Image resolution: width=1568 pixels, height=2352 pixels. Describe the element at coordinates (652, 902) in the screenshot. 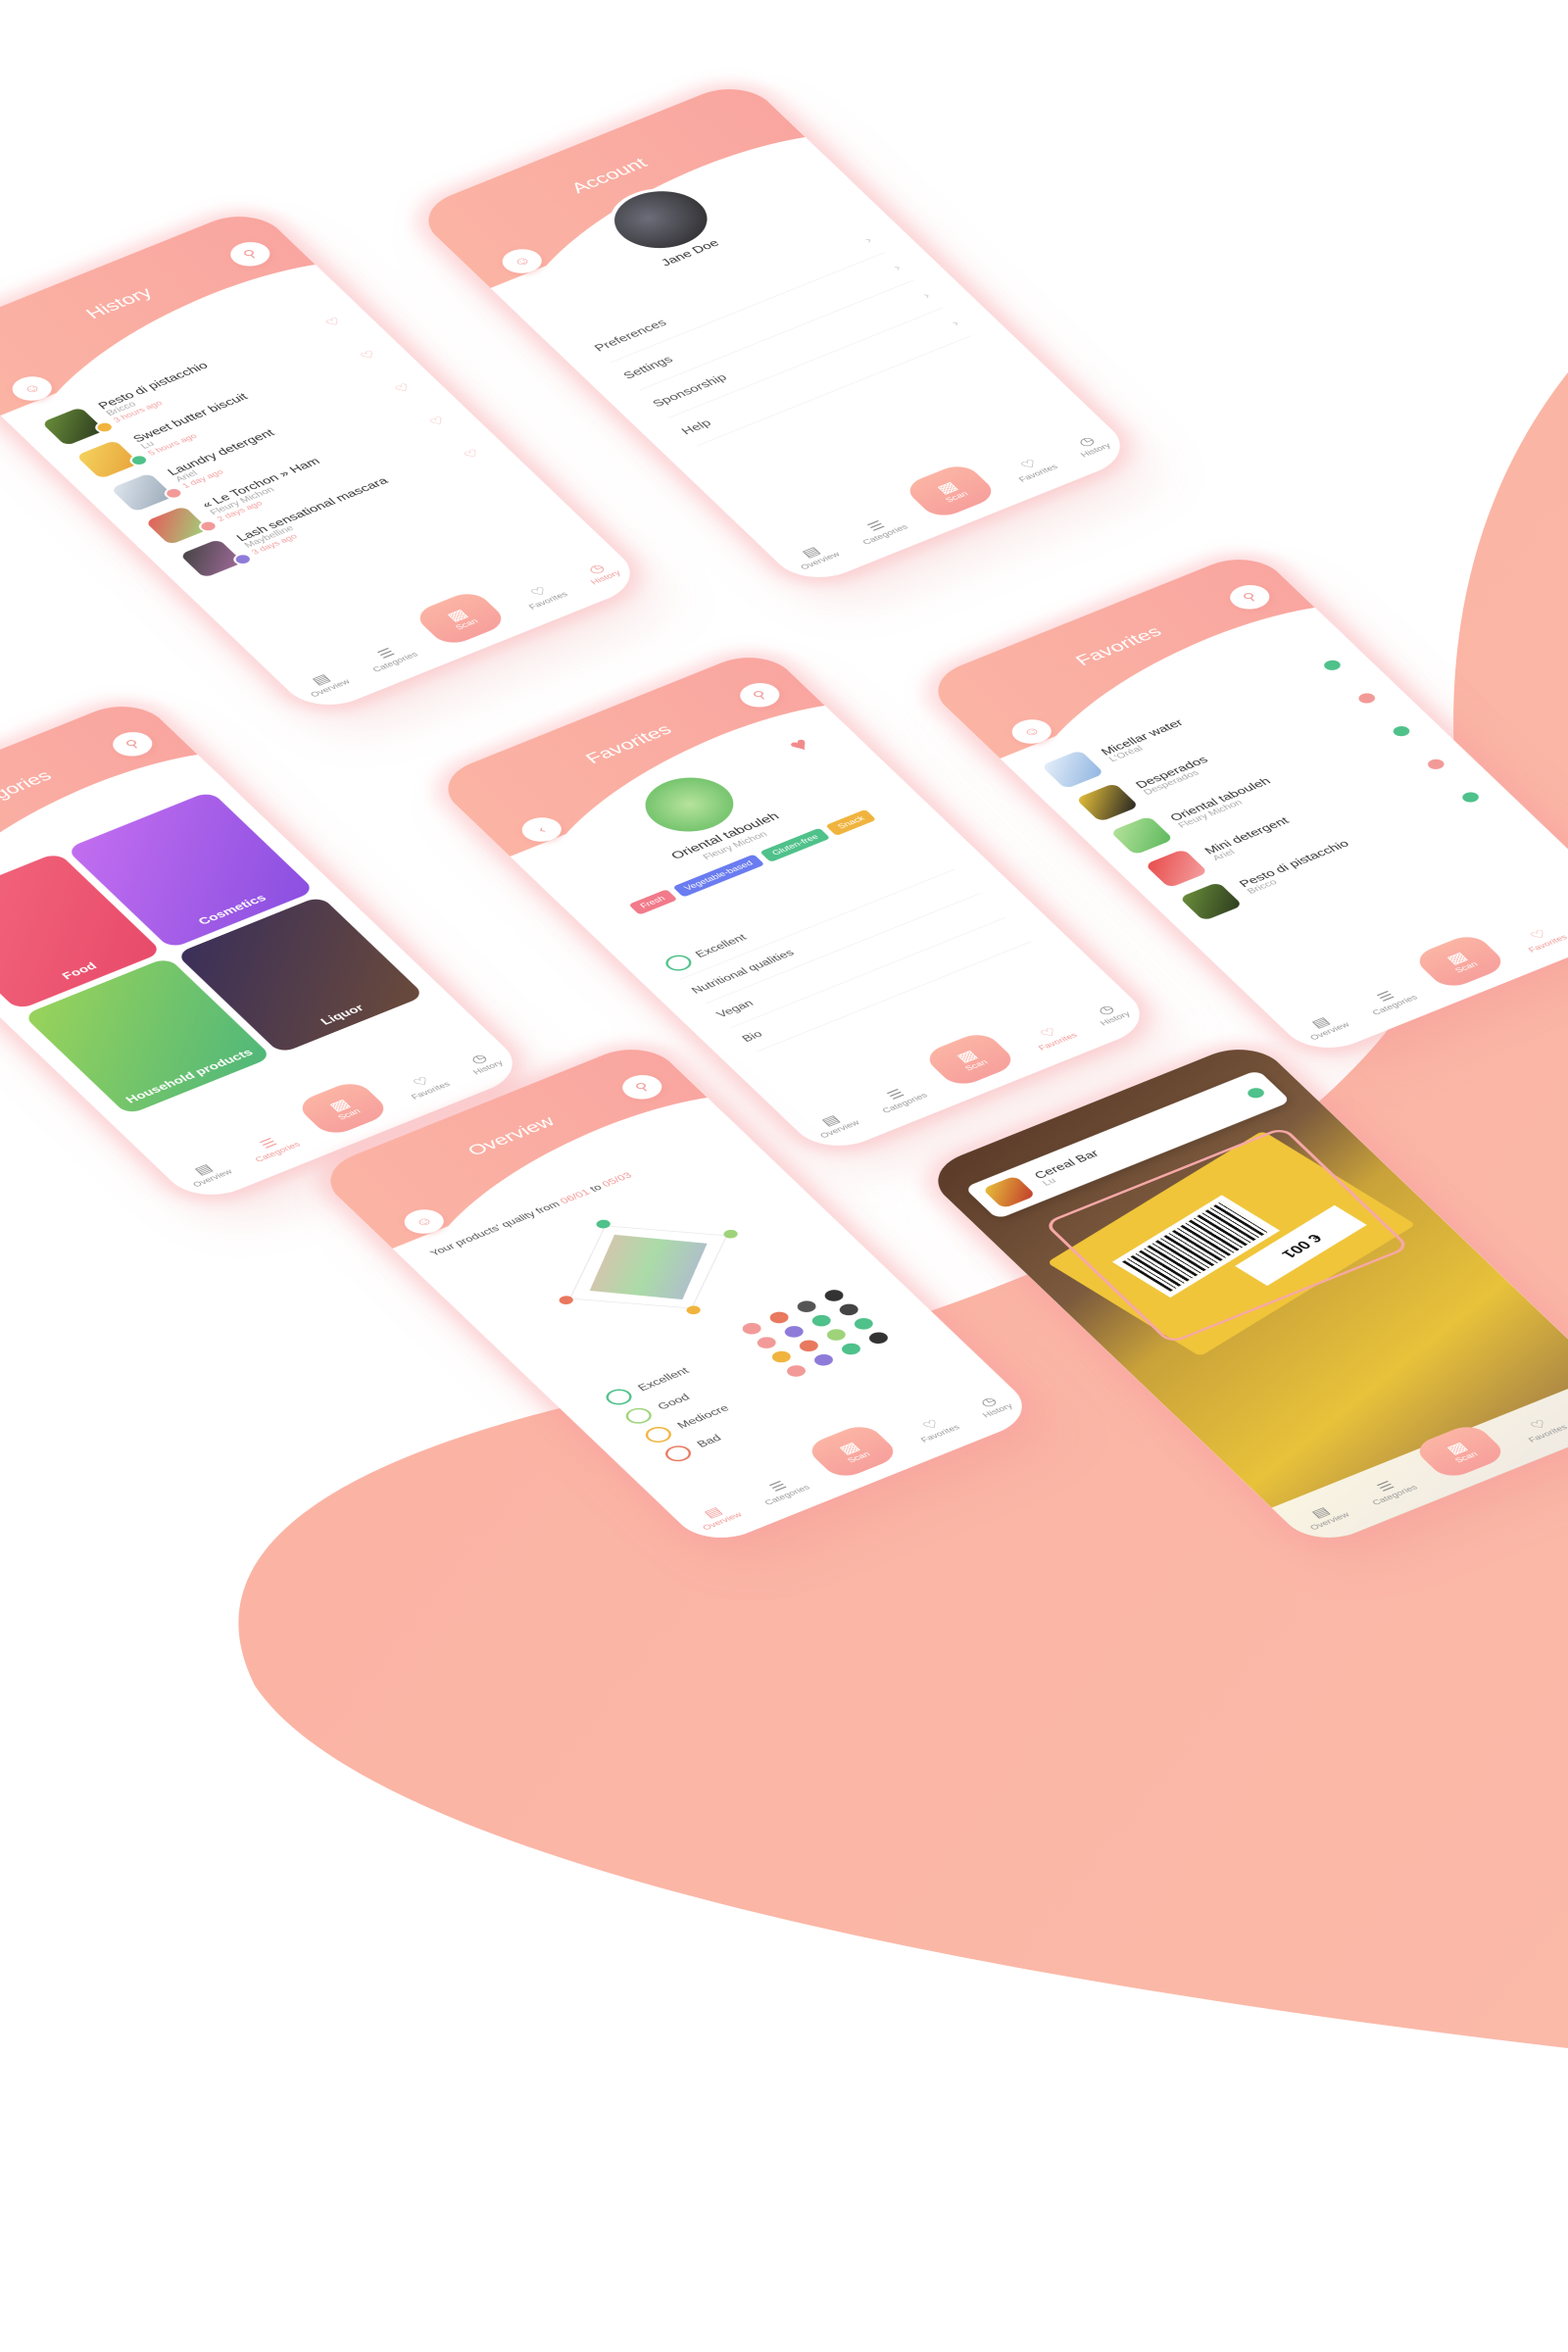

I see `tag: Fresh` at that location.